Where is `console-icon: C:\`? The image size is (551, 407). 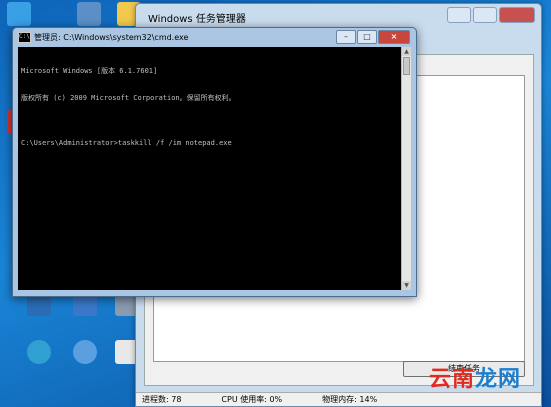 console-icon: C:\ is located at coordinates (24, 37).